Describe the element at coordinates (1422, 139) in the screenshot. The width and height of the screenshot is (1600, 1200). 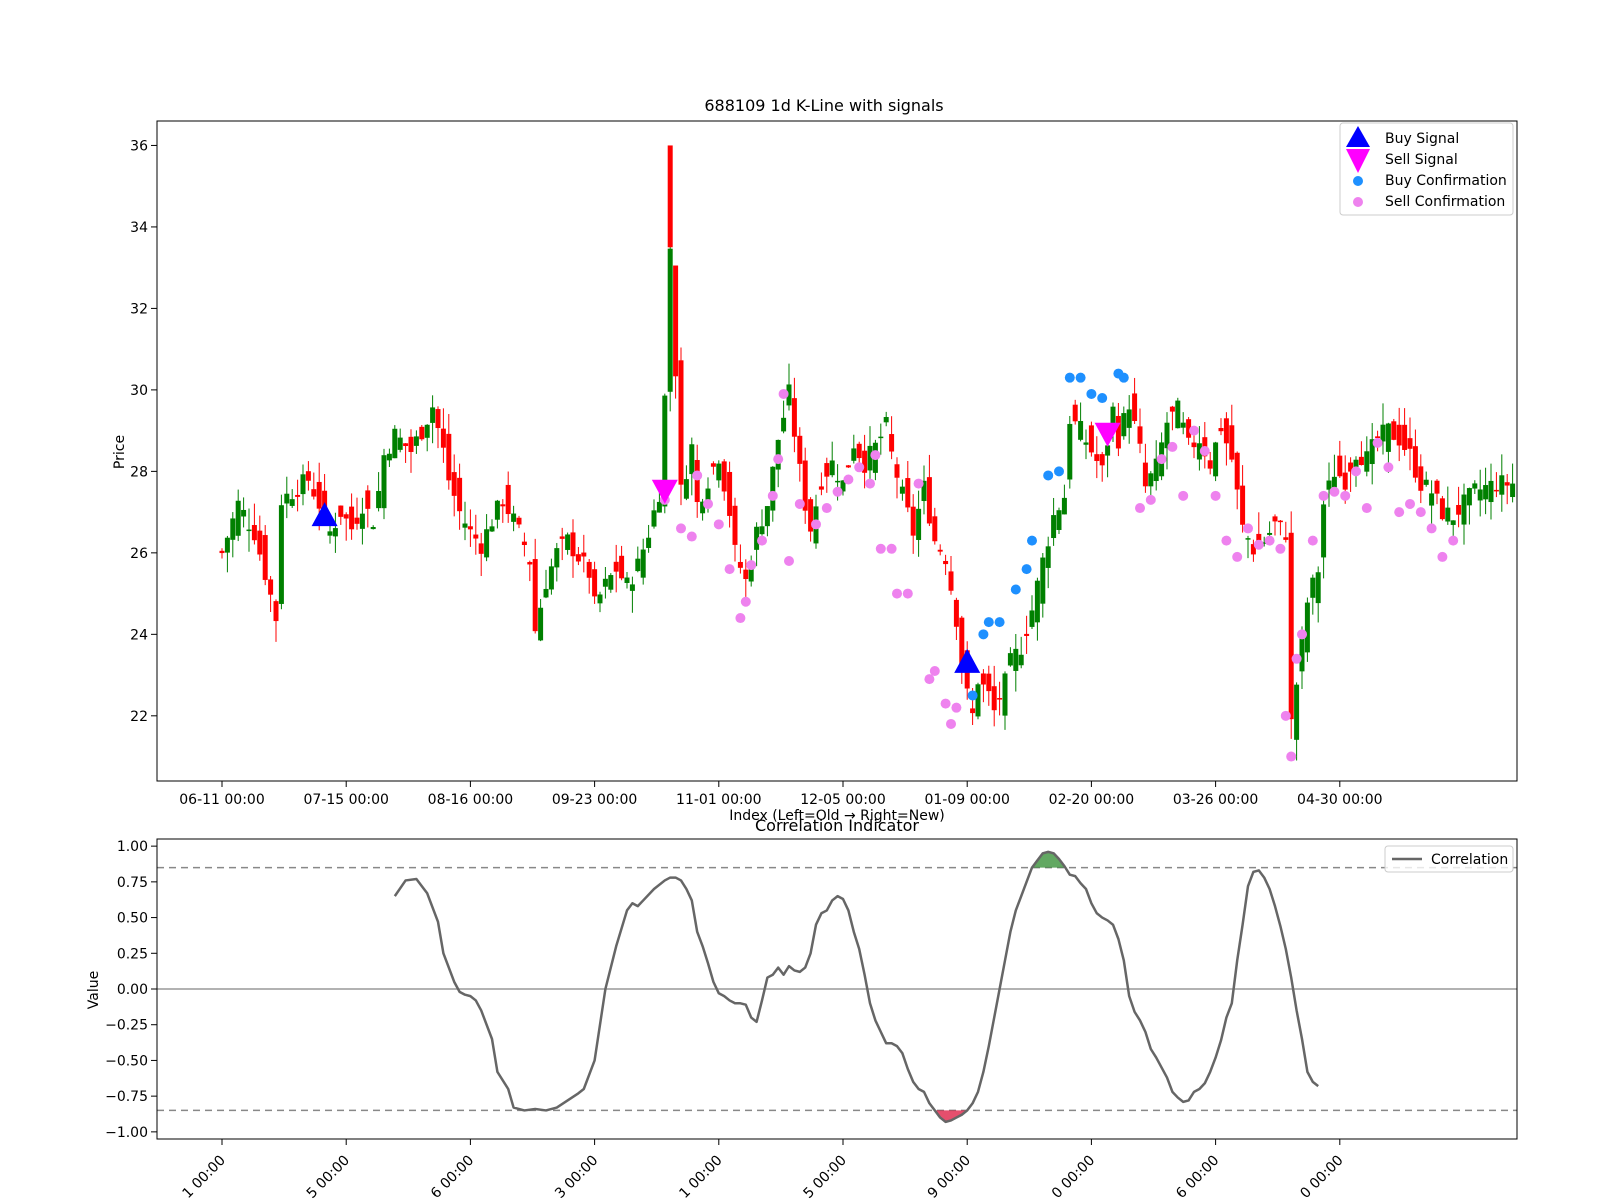
I see `legend-buy-signal-label: Buy Signal` at that location.